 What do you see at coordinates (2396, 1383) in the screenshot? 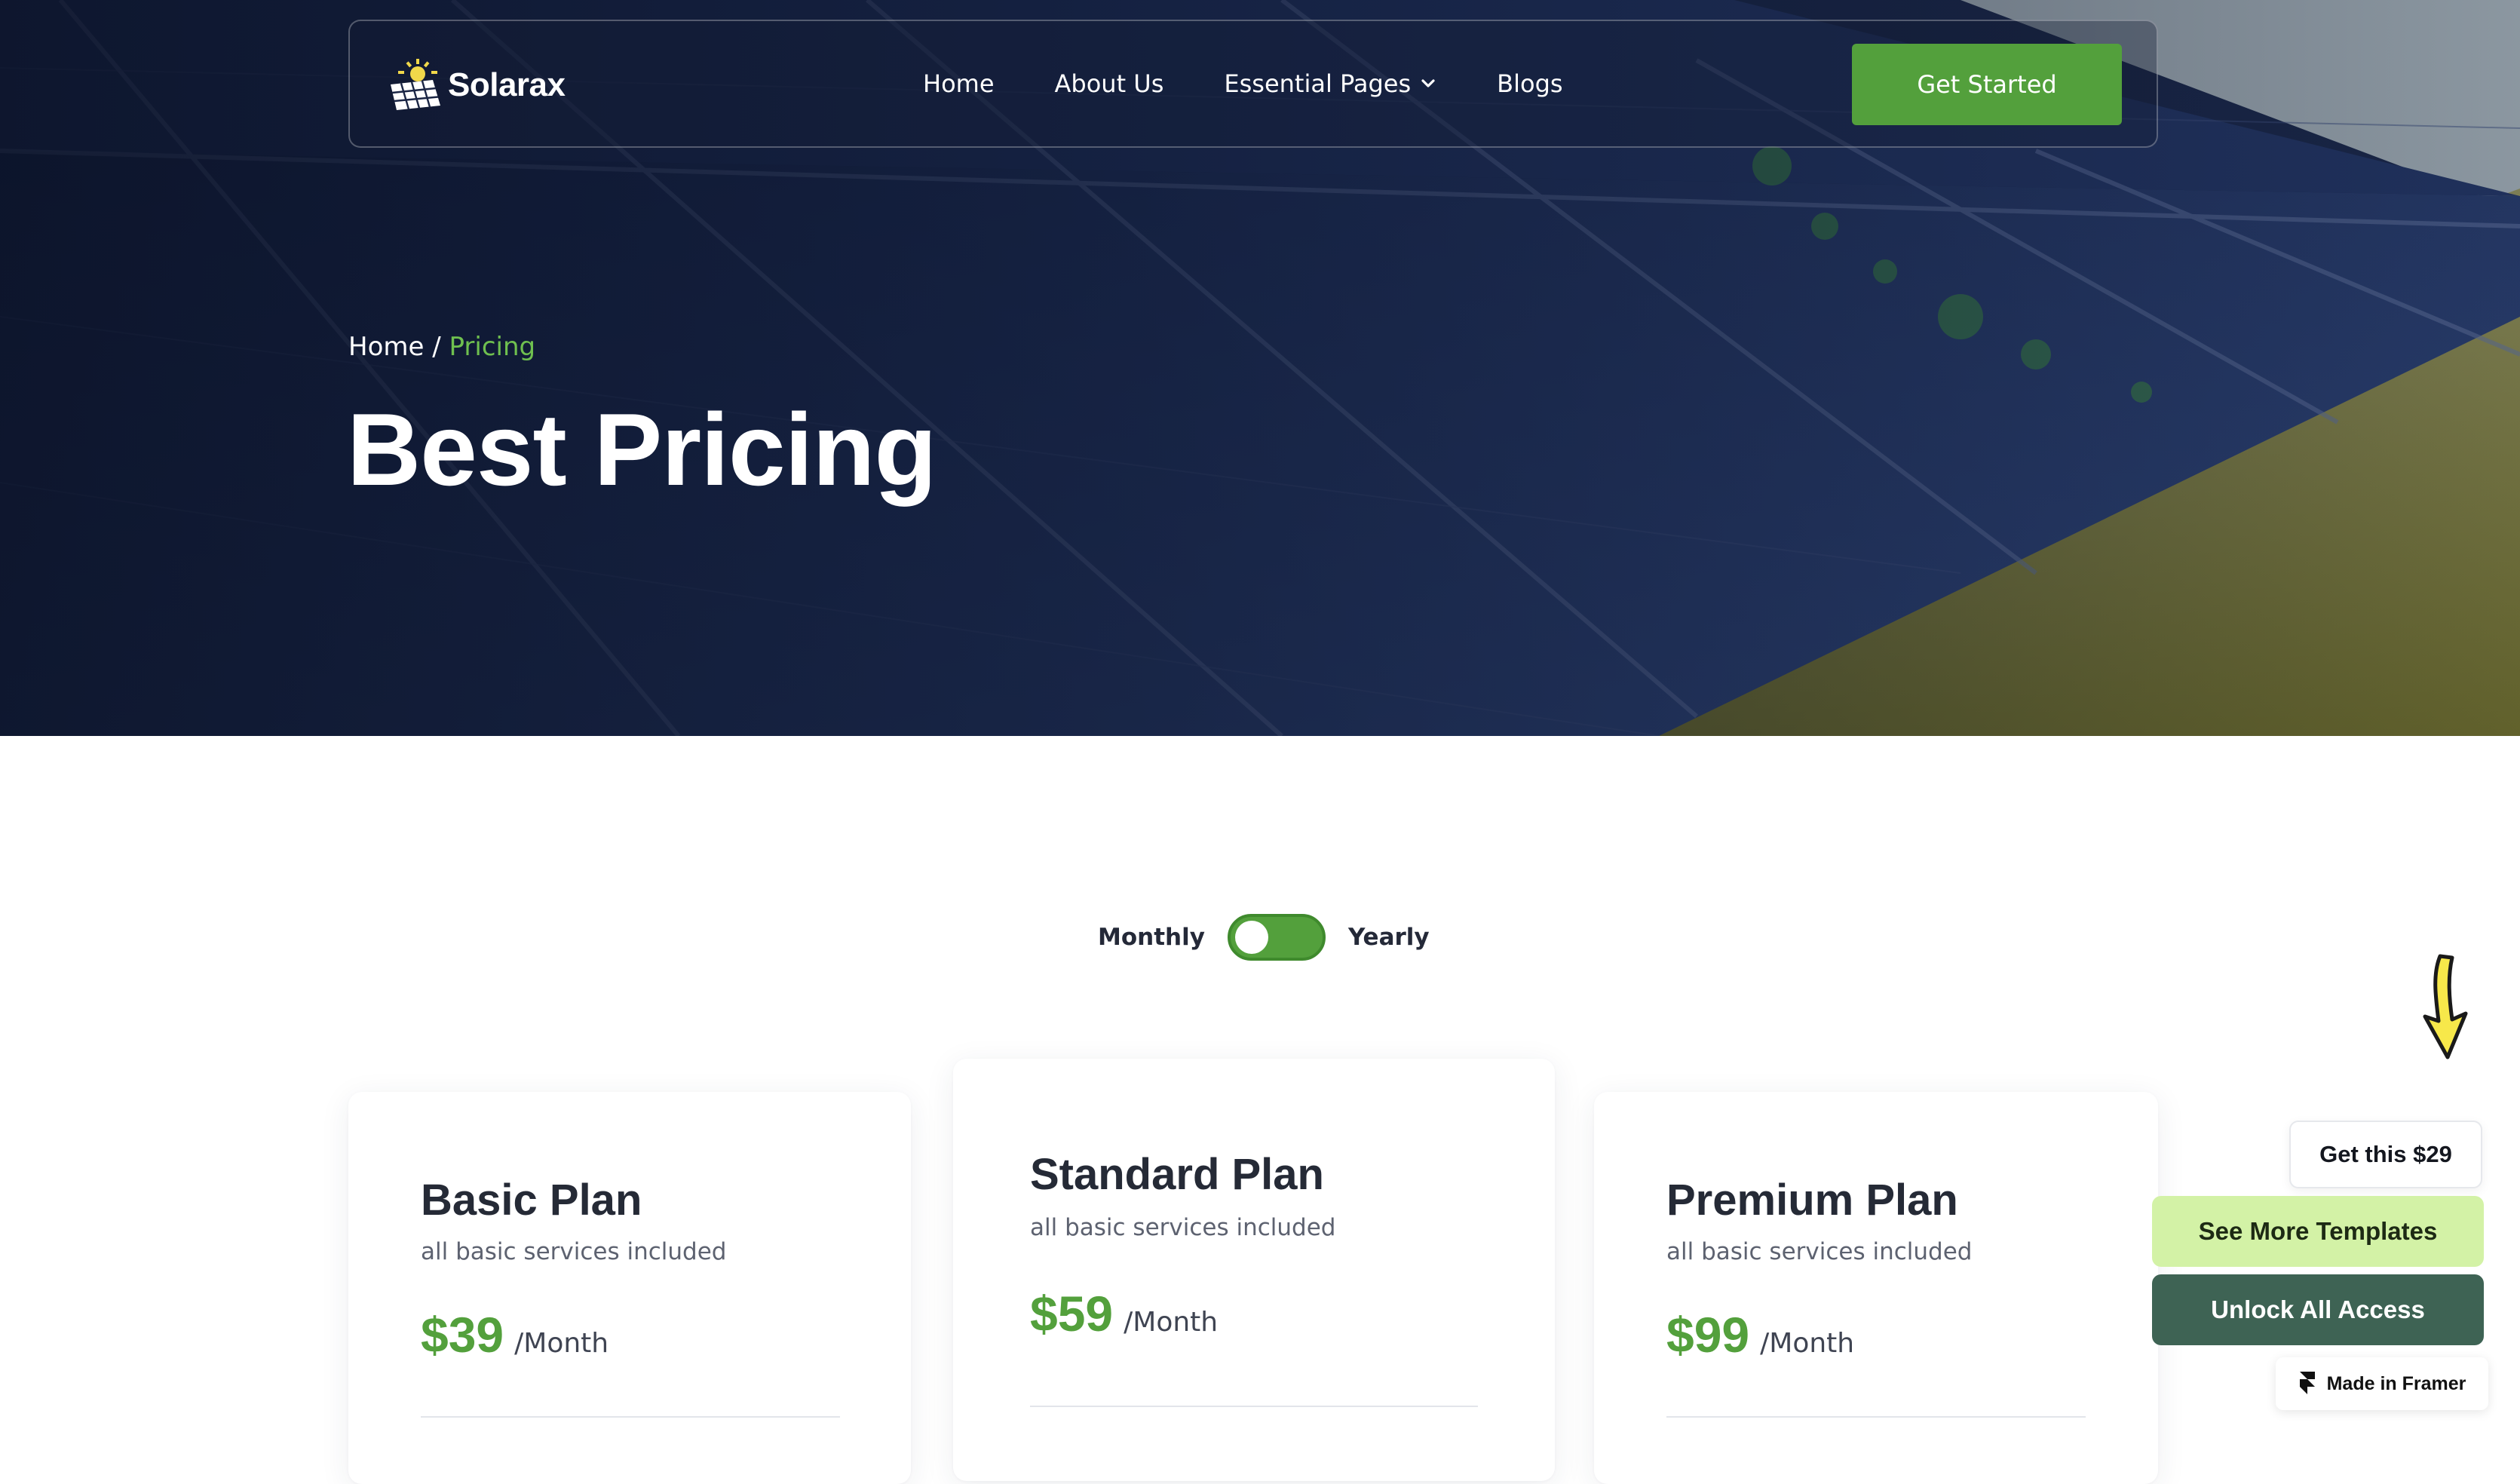
I see `made-in-framer-label: Made in Framer` at bounding box center [2396, 1383].